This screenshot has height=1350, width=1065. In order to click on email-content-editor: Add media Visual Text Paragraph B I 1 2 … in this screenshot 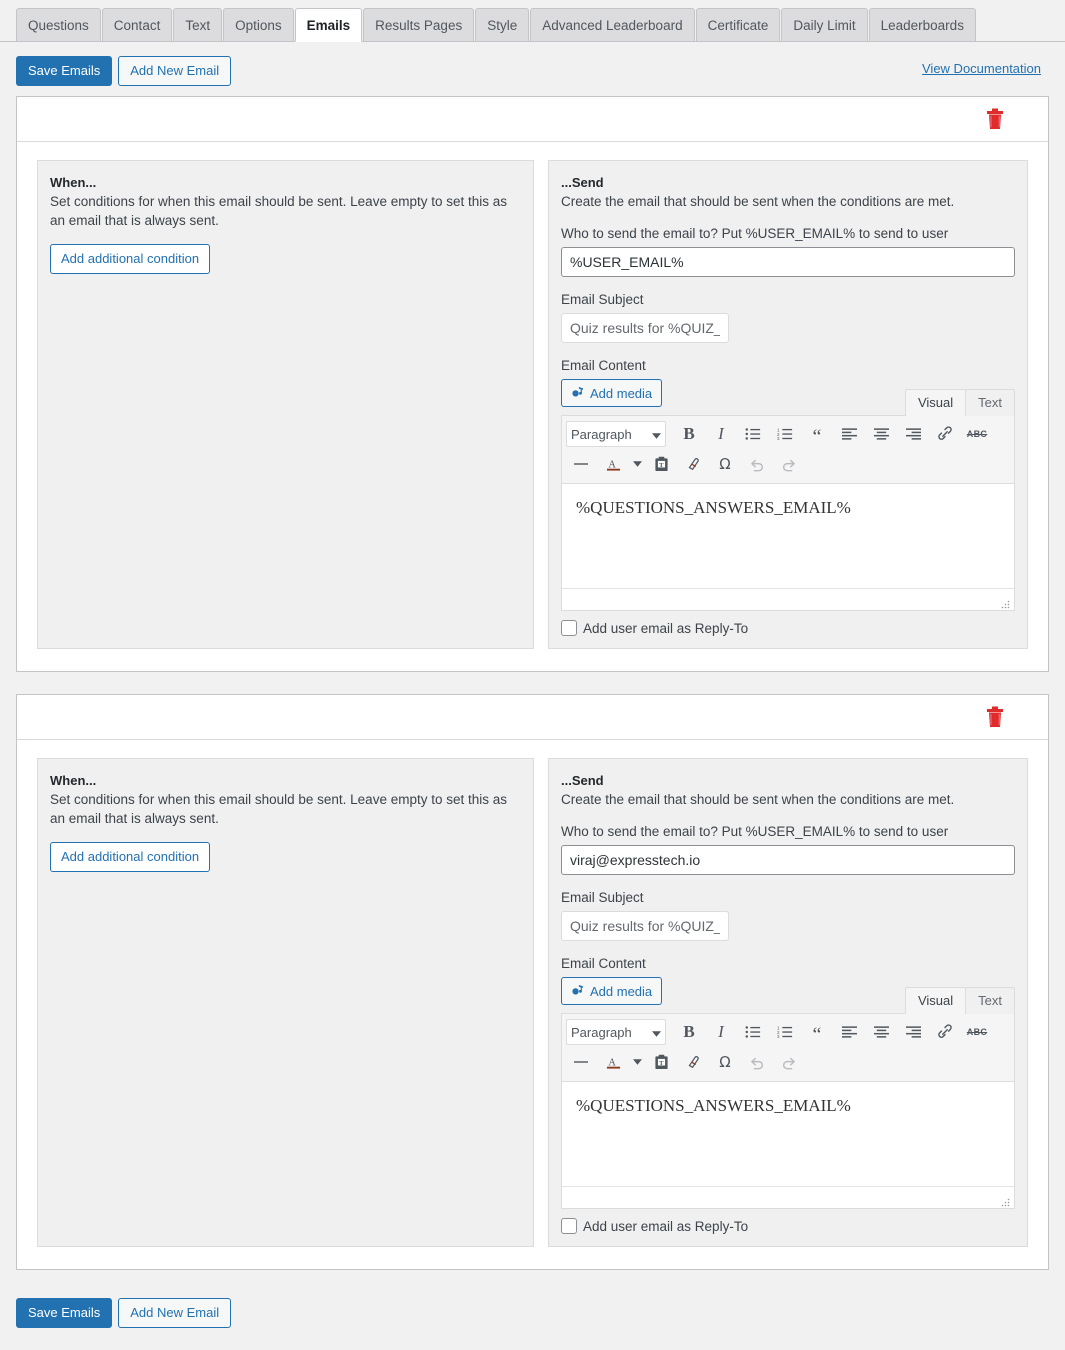, I will do `click(788, 1105)`.